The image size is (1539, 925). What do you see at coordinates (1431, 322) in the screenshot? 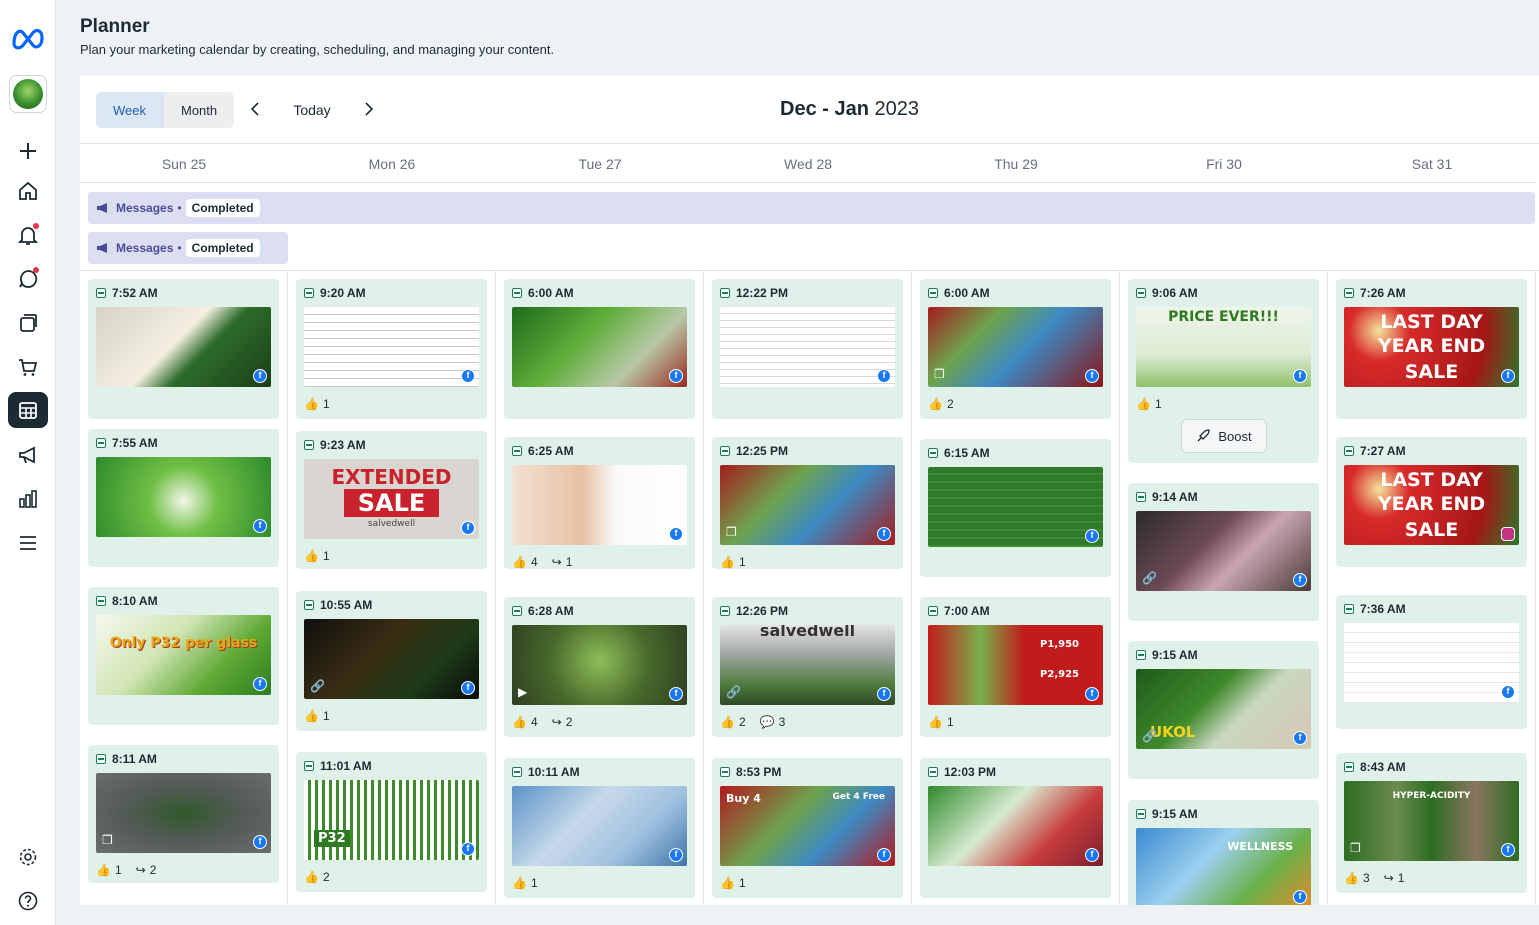
I see `thumbnail-text: LAST DAY` at bounding box center [1431, 322].